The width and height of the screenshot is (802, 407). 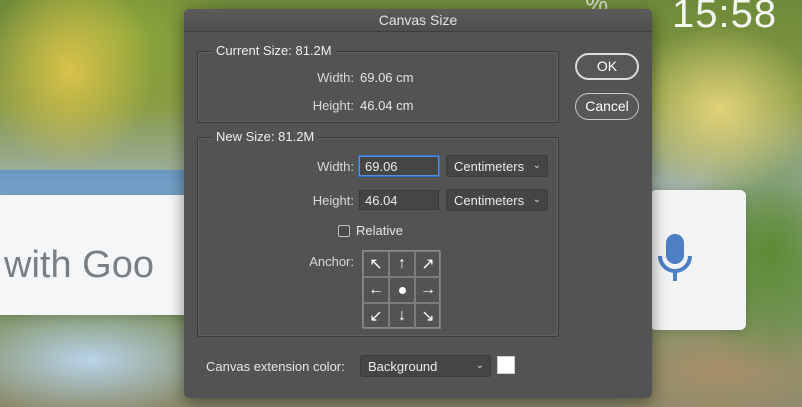 What do you see at coordinates (275, 366) in the screenshot?
I see `extension-color-label: Canvas extension color:` at bounding box center [275, 366].